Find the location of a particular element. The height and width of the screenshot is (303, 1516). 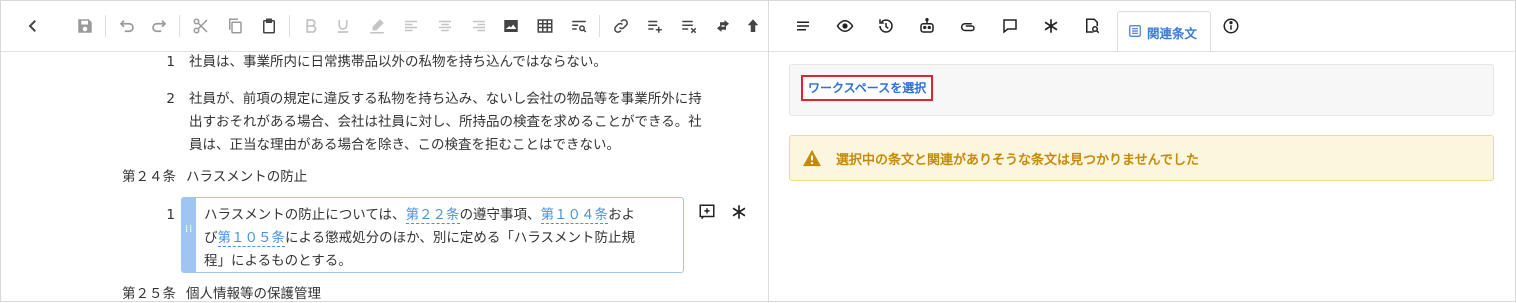

underline-icon is located at coordinates (343, 26).